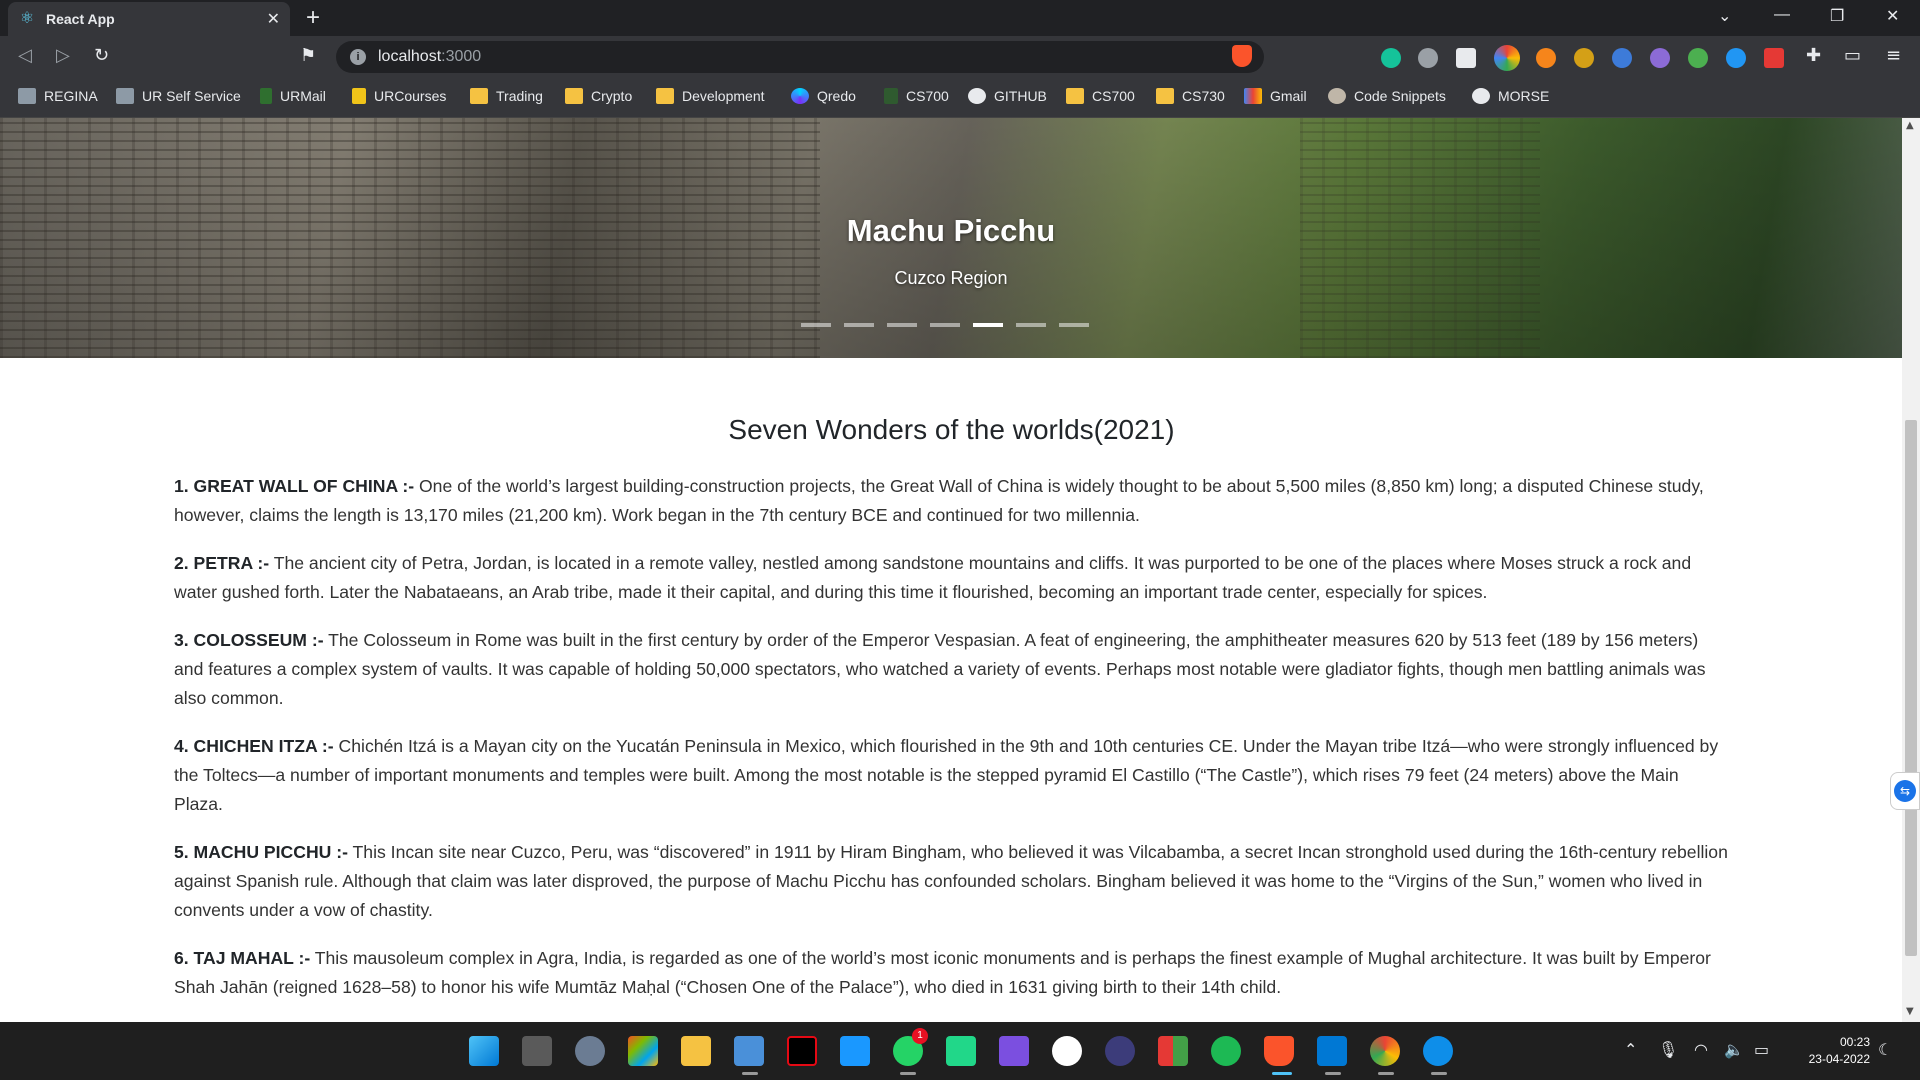 This screenshot has width=1920, height=1080. Describe the element at coordinates (27, 18) in the screenshot. I see `react-icon: ⚛` at that location.